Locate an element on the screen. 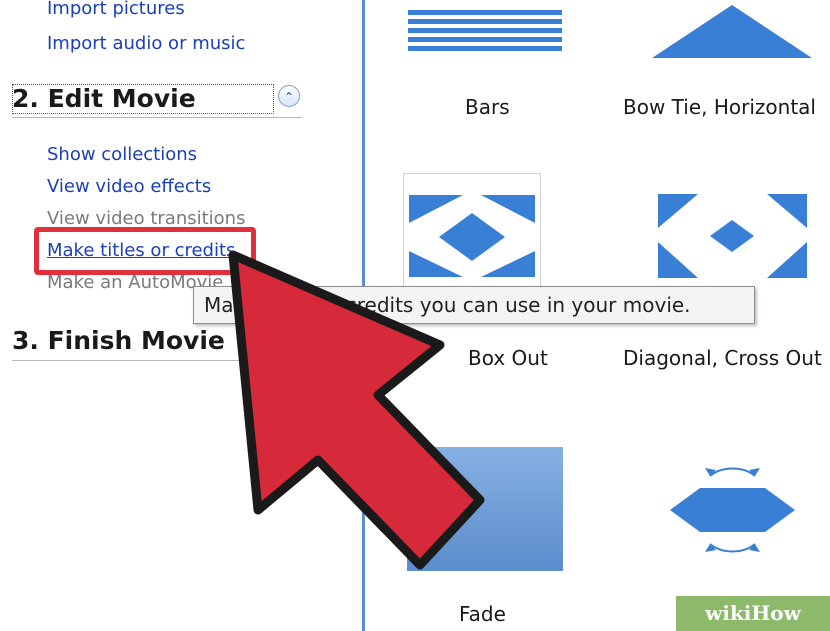 The height and width of the screenshot is (631, 830). wikihow-watermark: wikiHow is located at coordinates (753, 613).